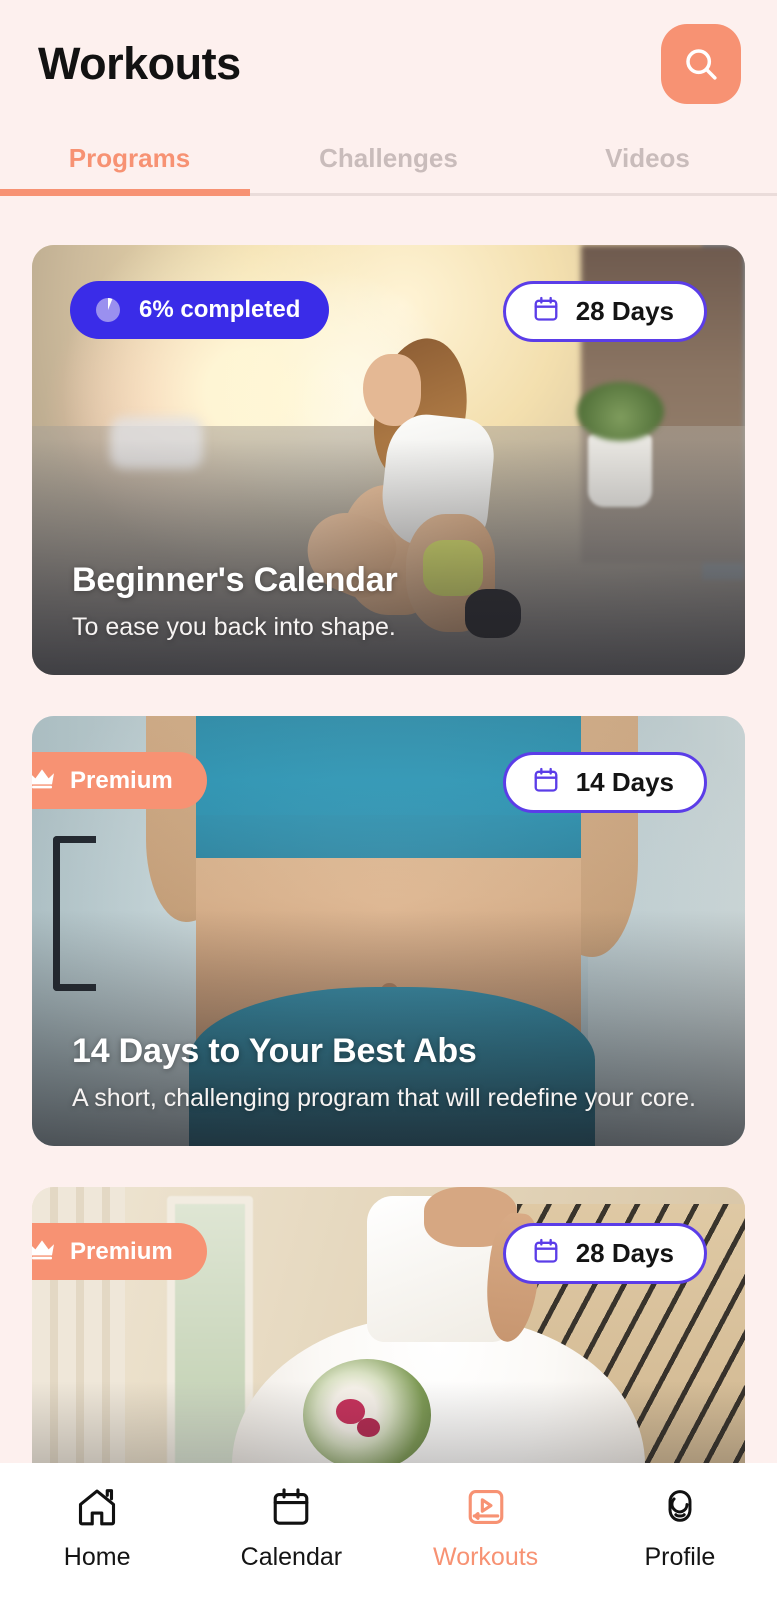 The height and width of the screenshot is (1600, 777). I want to click on card-subtitle: To ease you back into shape., so click(234, 626).